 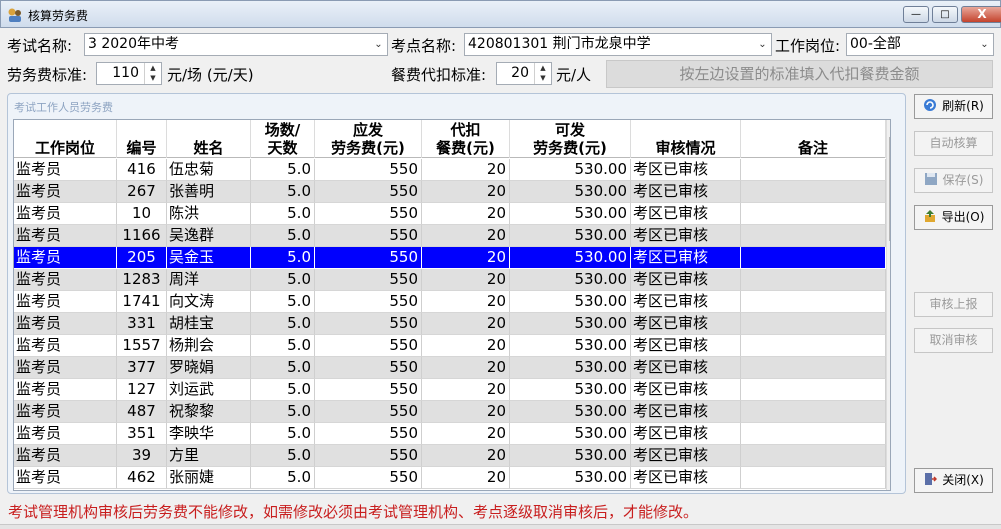 I want to click on table-row: 监考员 462 张丽婕 5.0 550 20 530.00 考区已审核, so click(x=450, y=478).